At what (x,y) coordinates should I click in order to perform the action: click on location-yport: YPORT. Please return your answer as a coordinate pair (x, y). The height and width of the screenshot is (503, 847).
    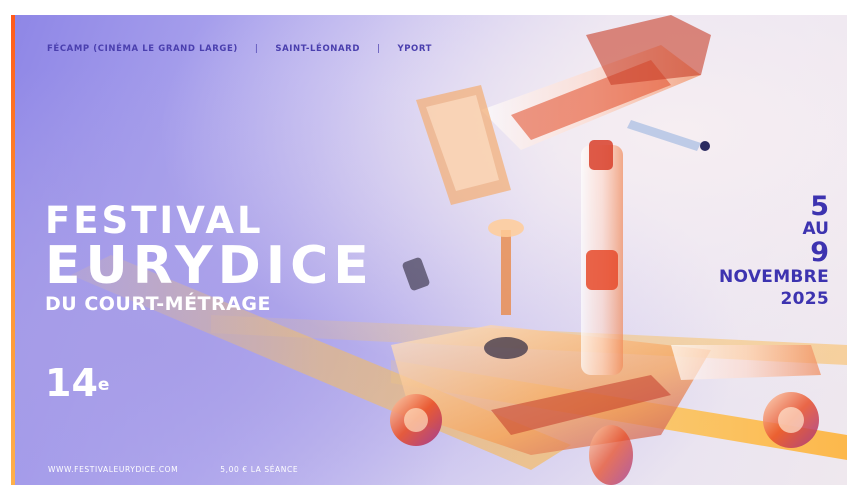
    Looking at the image, I should click on (415, 49).